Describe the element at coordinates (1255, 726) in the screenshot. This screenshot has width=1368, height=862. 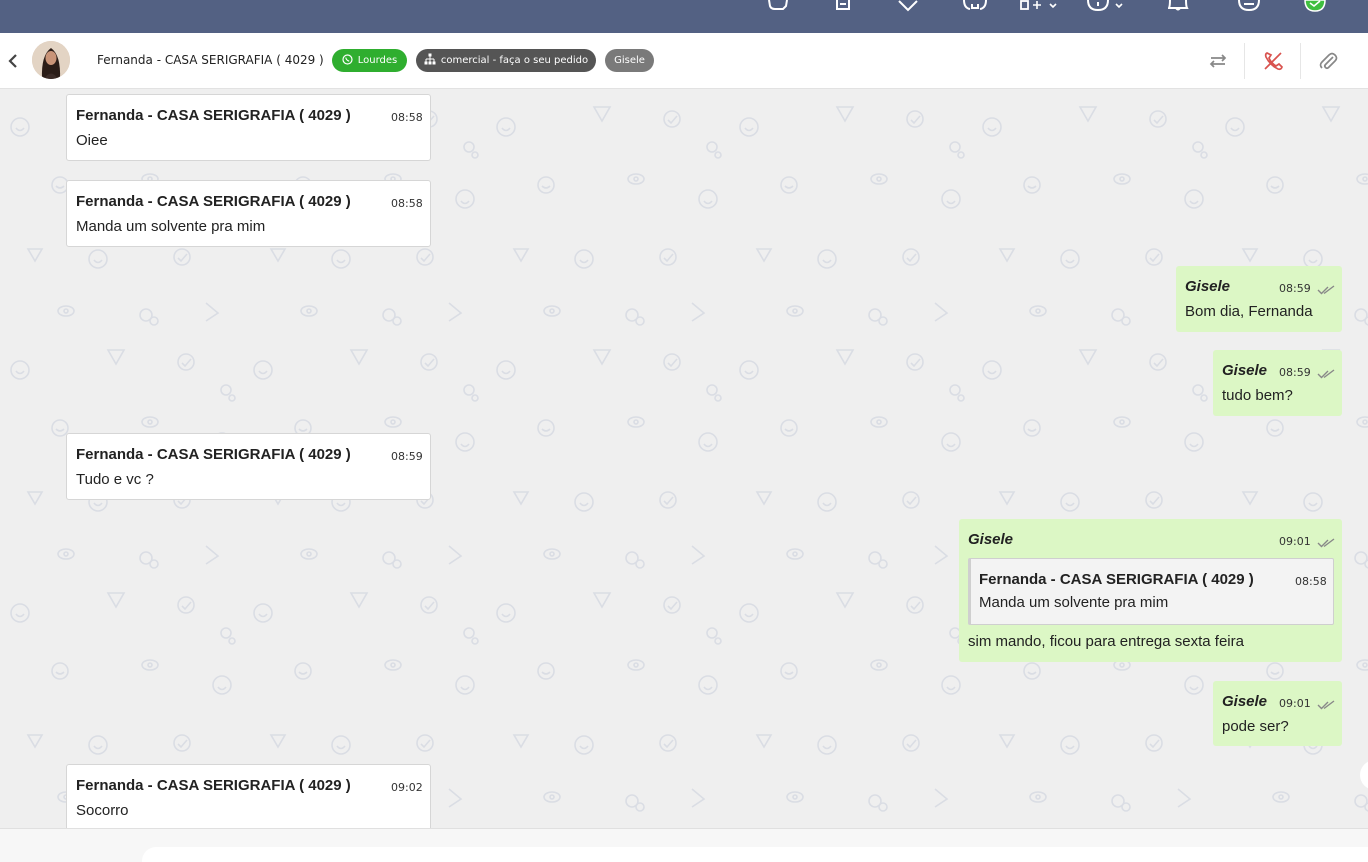
I see `message-text: pode ser?` at that location.